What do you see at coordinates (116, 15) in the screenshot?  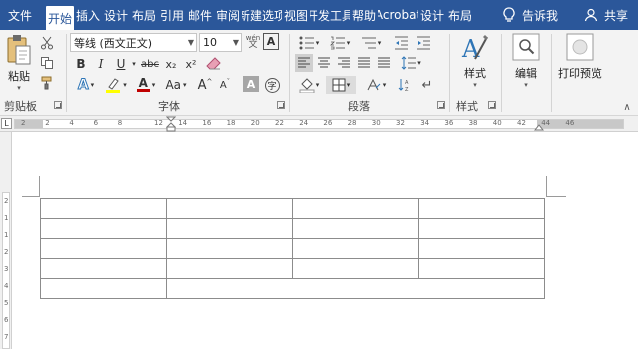 I see `tab-design: 设计` at bounding box center [116, 15].